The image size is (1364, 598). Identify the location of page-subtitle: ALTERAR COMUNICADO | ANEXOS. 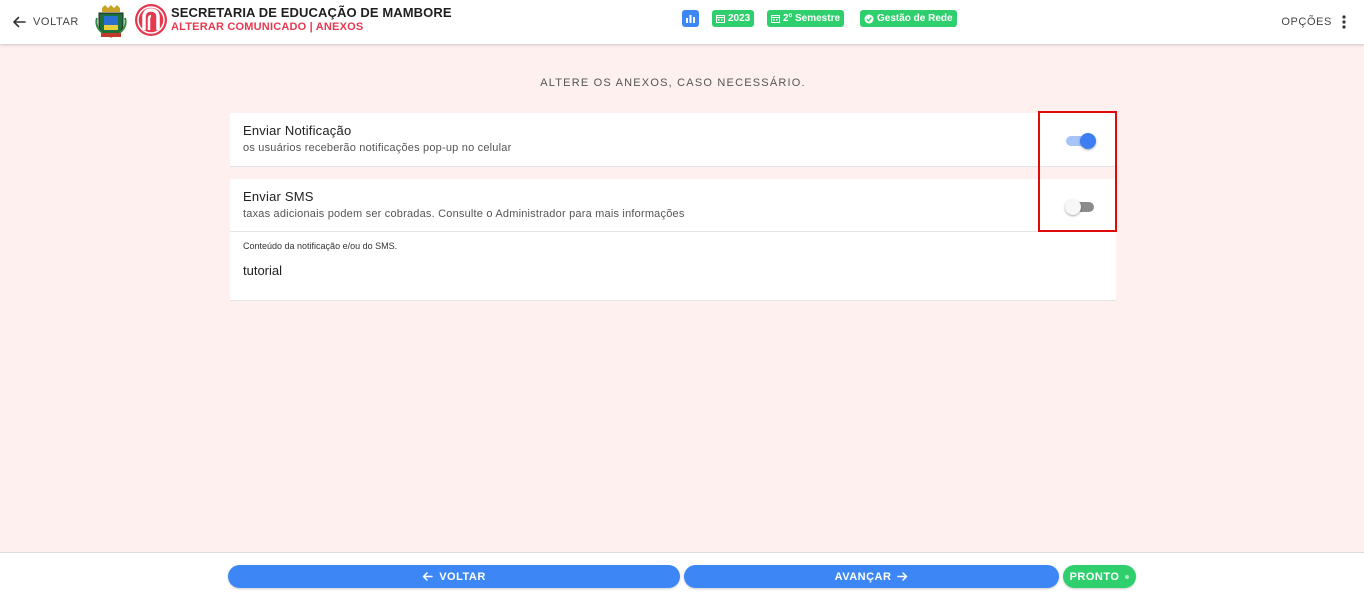
(267, 27).